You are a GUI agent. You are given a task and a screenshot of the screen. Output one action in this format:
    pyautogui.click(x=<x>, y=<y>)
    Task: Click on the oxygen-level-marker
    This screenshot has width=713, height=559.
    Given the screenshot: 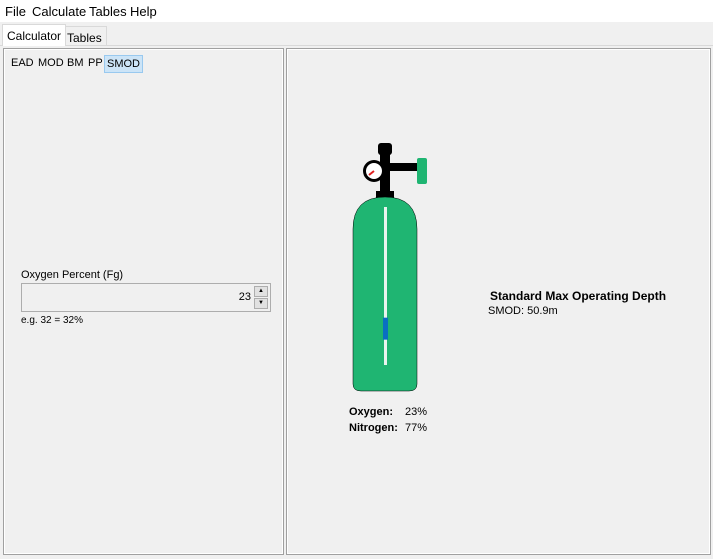 What is the action you would take?
    pyautogui.click(x=385, y=328)
    